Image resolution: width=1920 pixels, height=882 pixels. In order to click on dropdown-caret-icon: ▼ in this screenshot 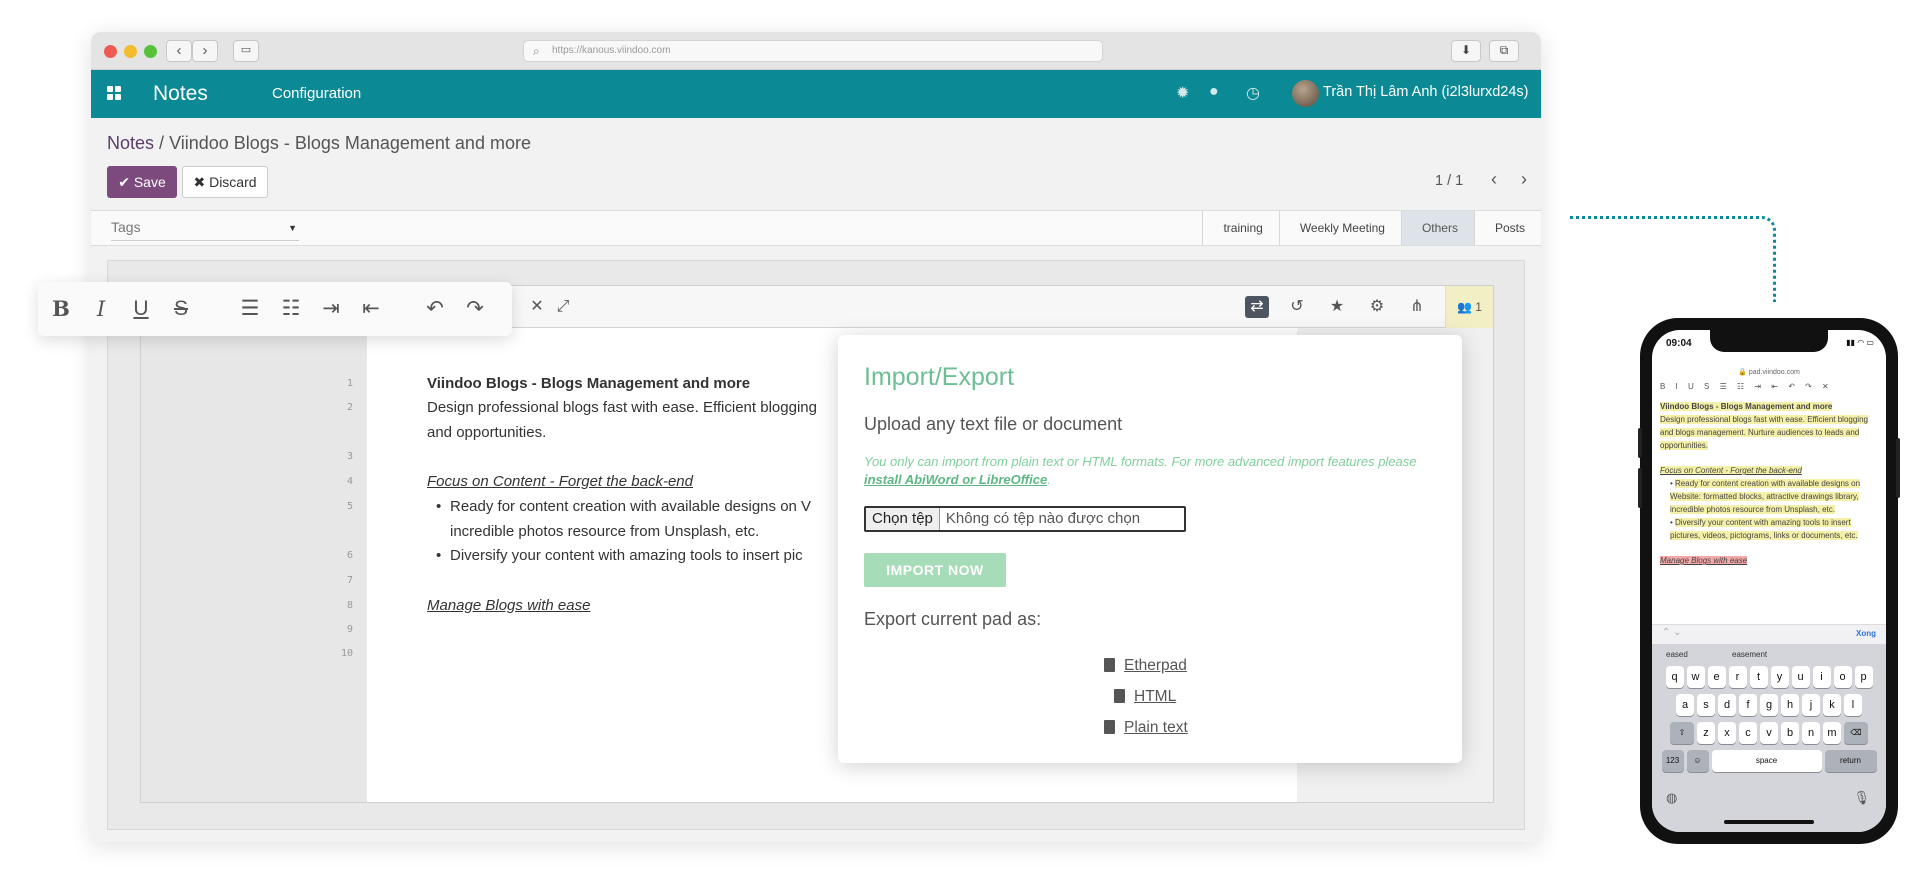, I will do `click(292, 228)`.